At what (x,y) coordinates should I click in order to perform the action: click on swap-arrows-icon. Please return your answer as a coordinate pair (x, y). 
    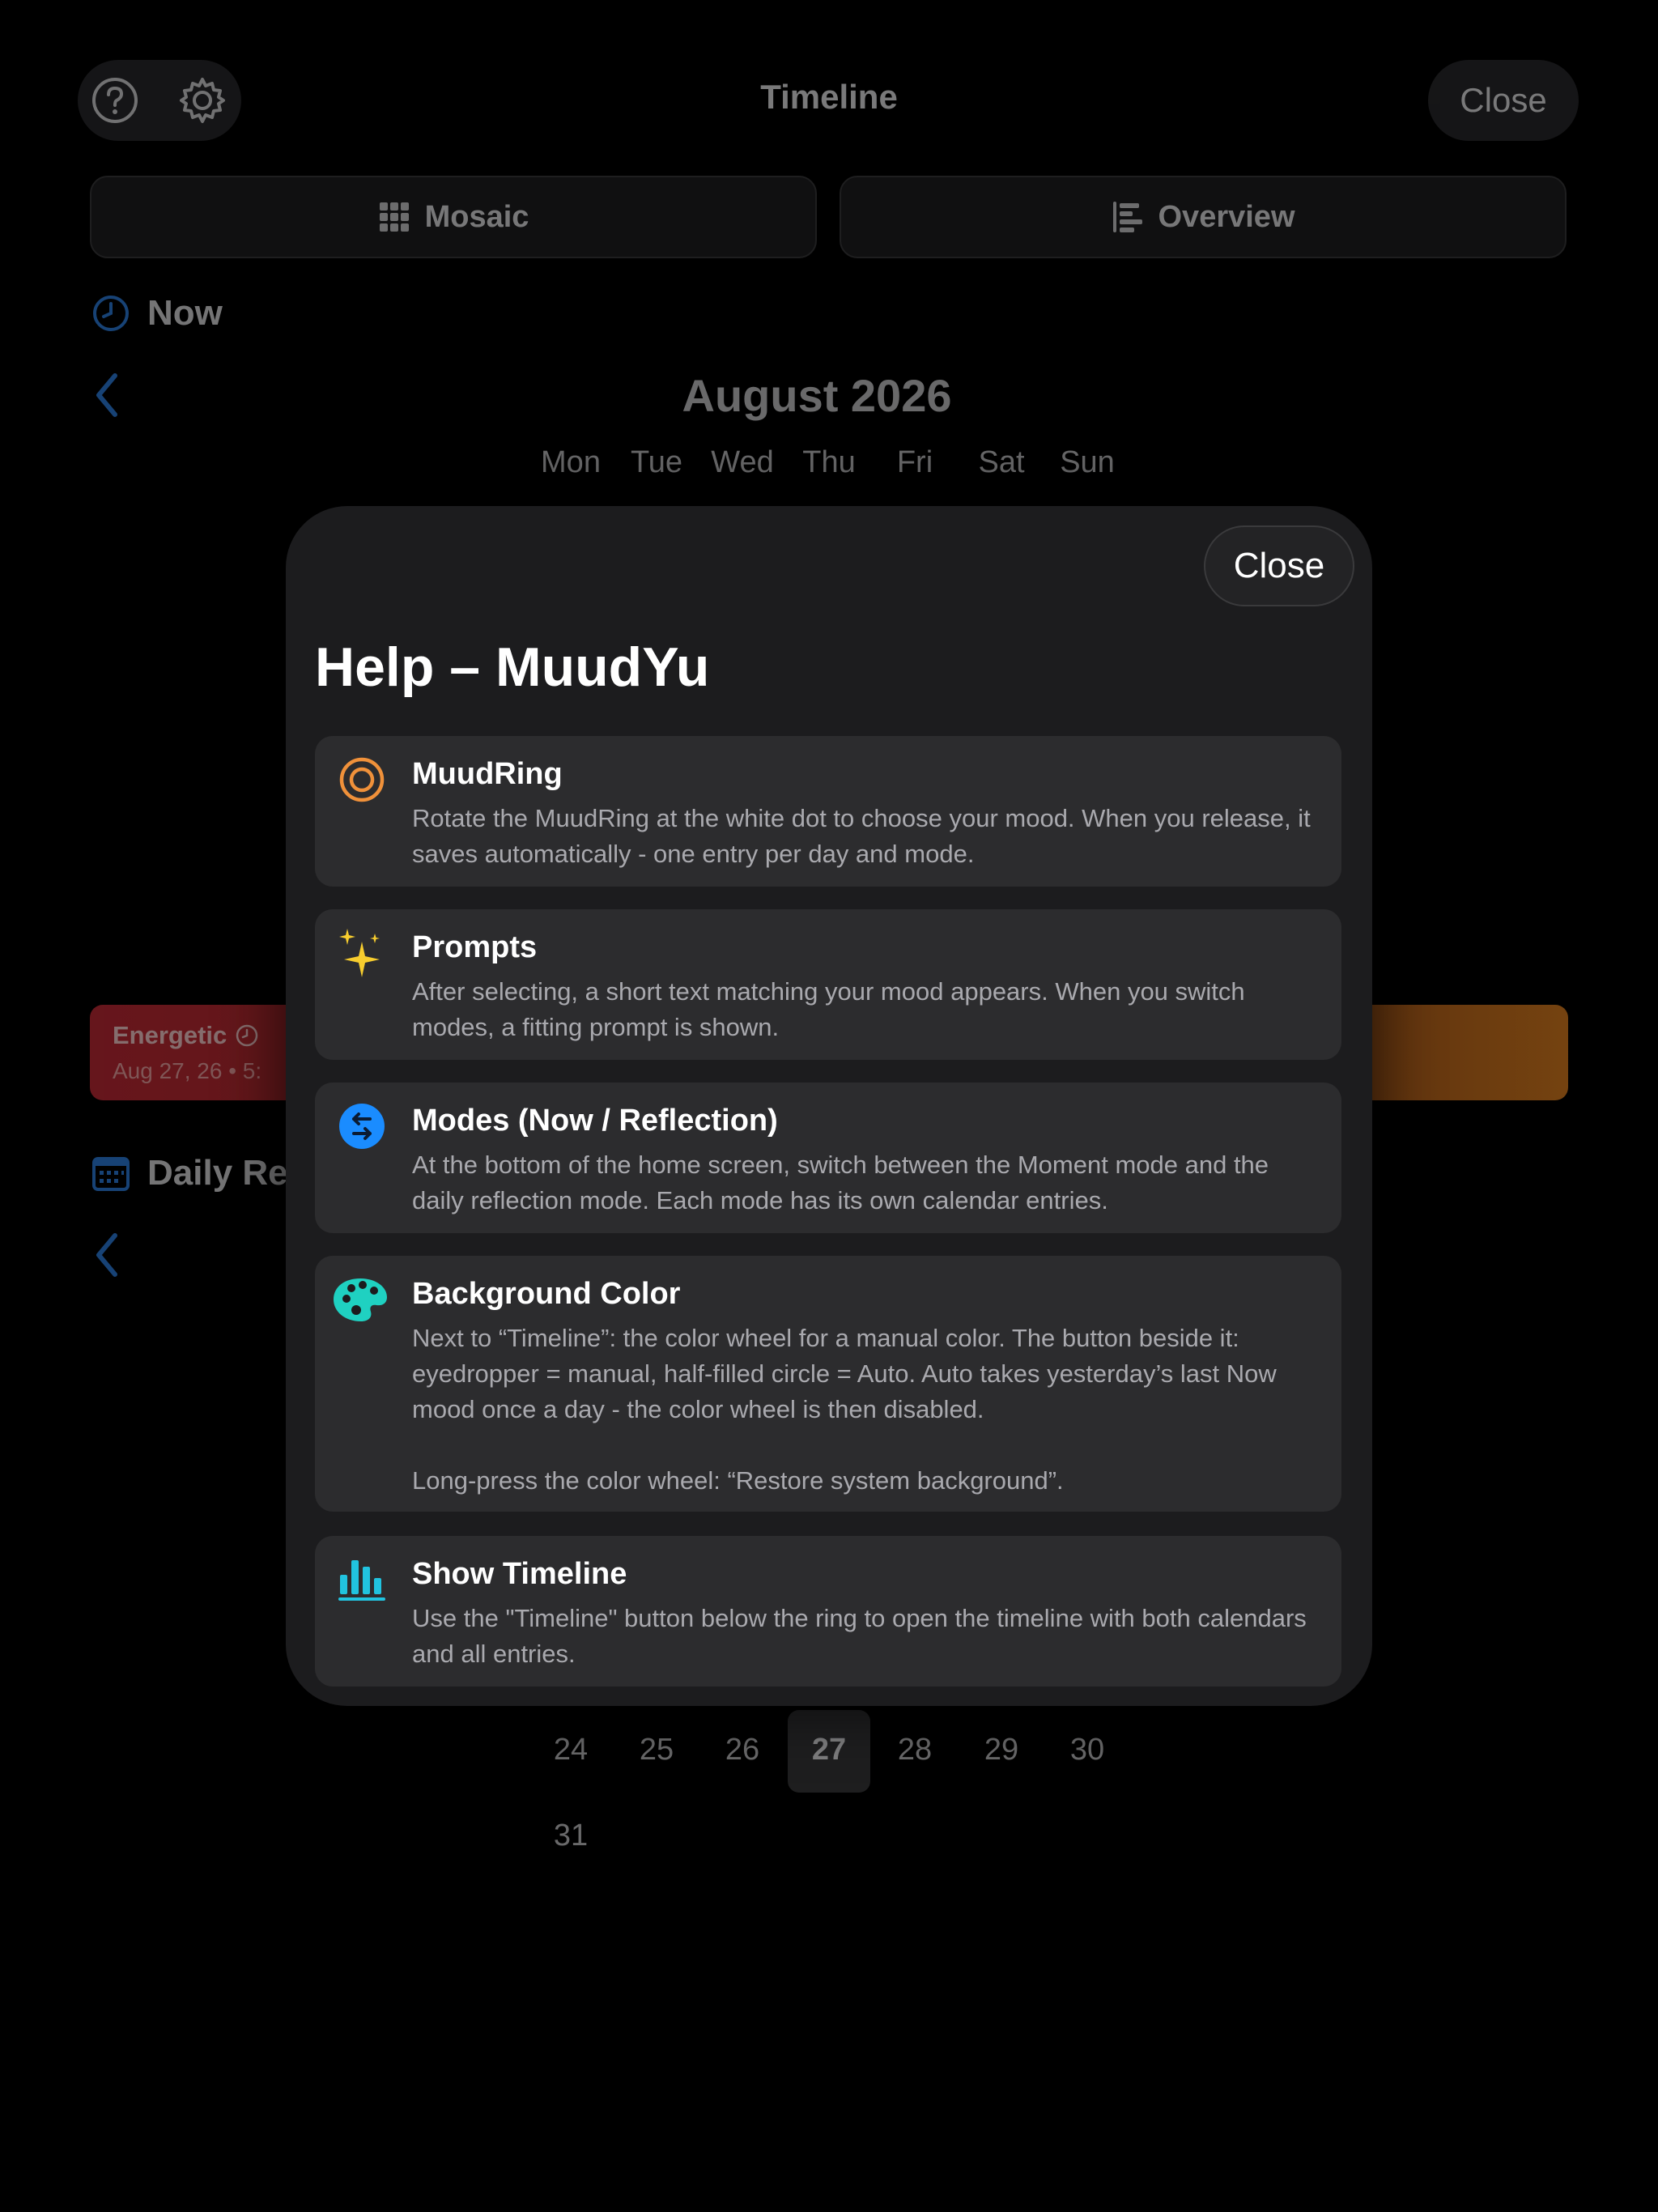
    Looking at the image, I should click on (362, 1126).